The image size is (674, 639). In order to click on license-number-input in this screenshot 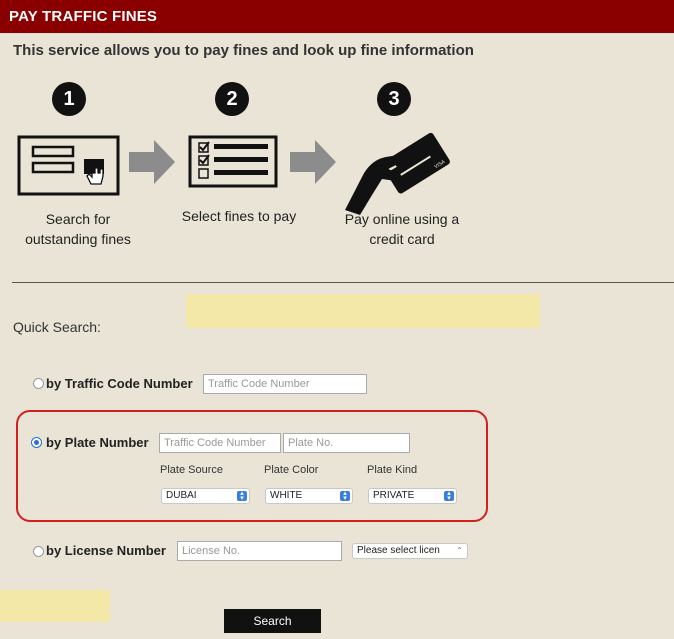, I will do `click(259, 551)`.